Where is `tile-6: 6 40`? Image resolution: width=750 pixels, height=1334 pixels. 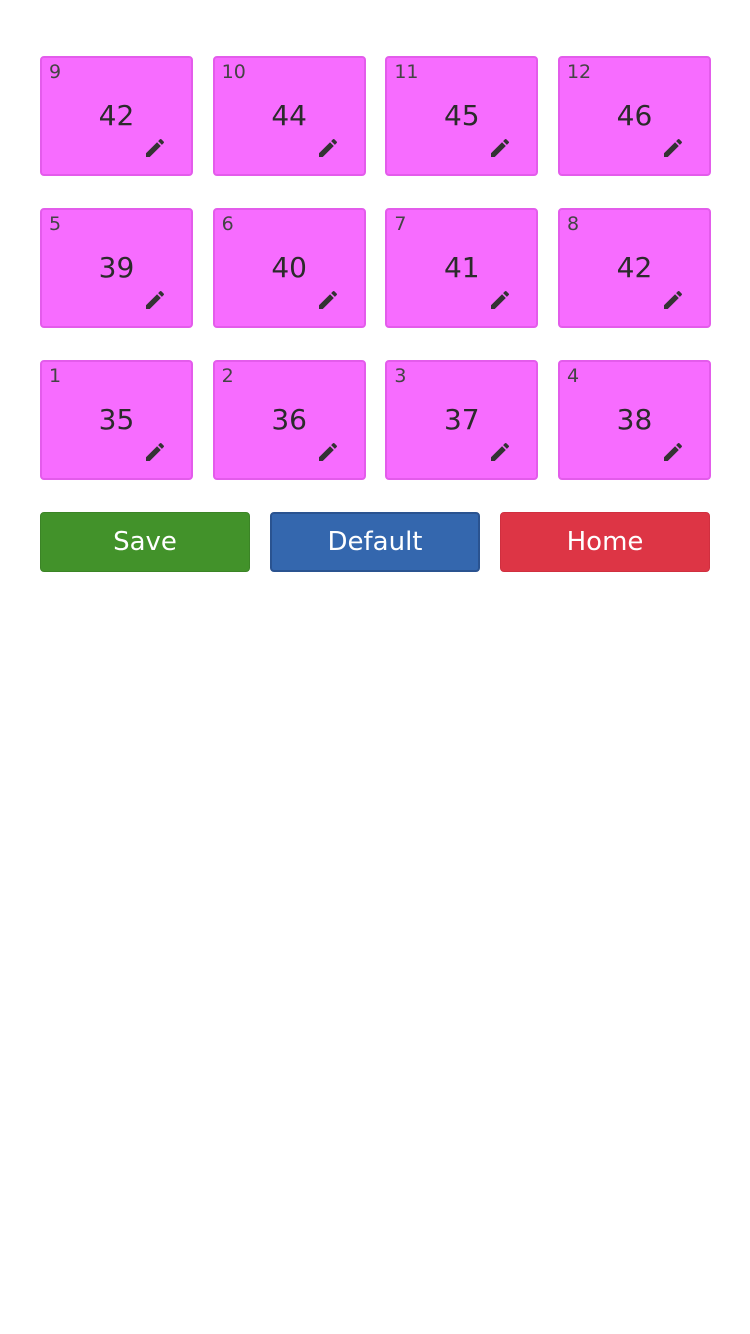 tile-6: 6 40 is located at coordinates (289, 268).